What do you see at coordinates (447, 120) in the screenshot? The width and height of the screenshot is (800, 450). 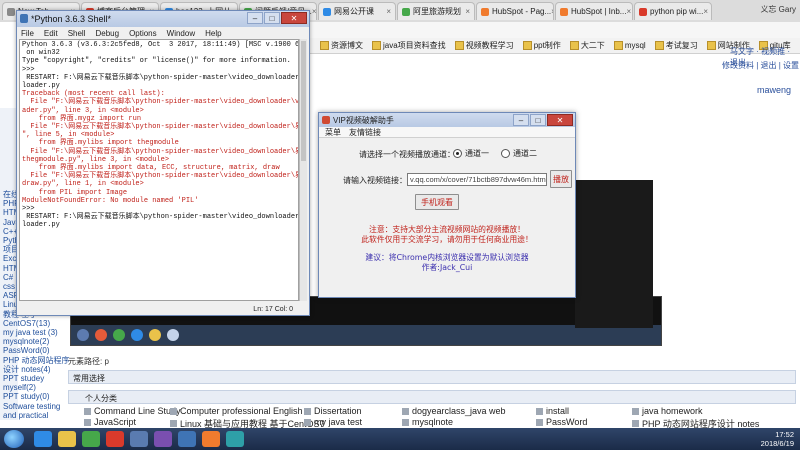 I see `vip-titlebar: VIP视频破解助手 – □ ✕` at bounding box center [447, 120].